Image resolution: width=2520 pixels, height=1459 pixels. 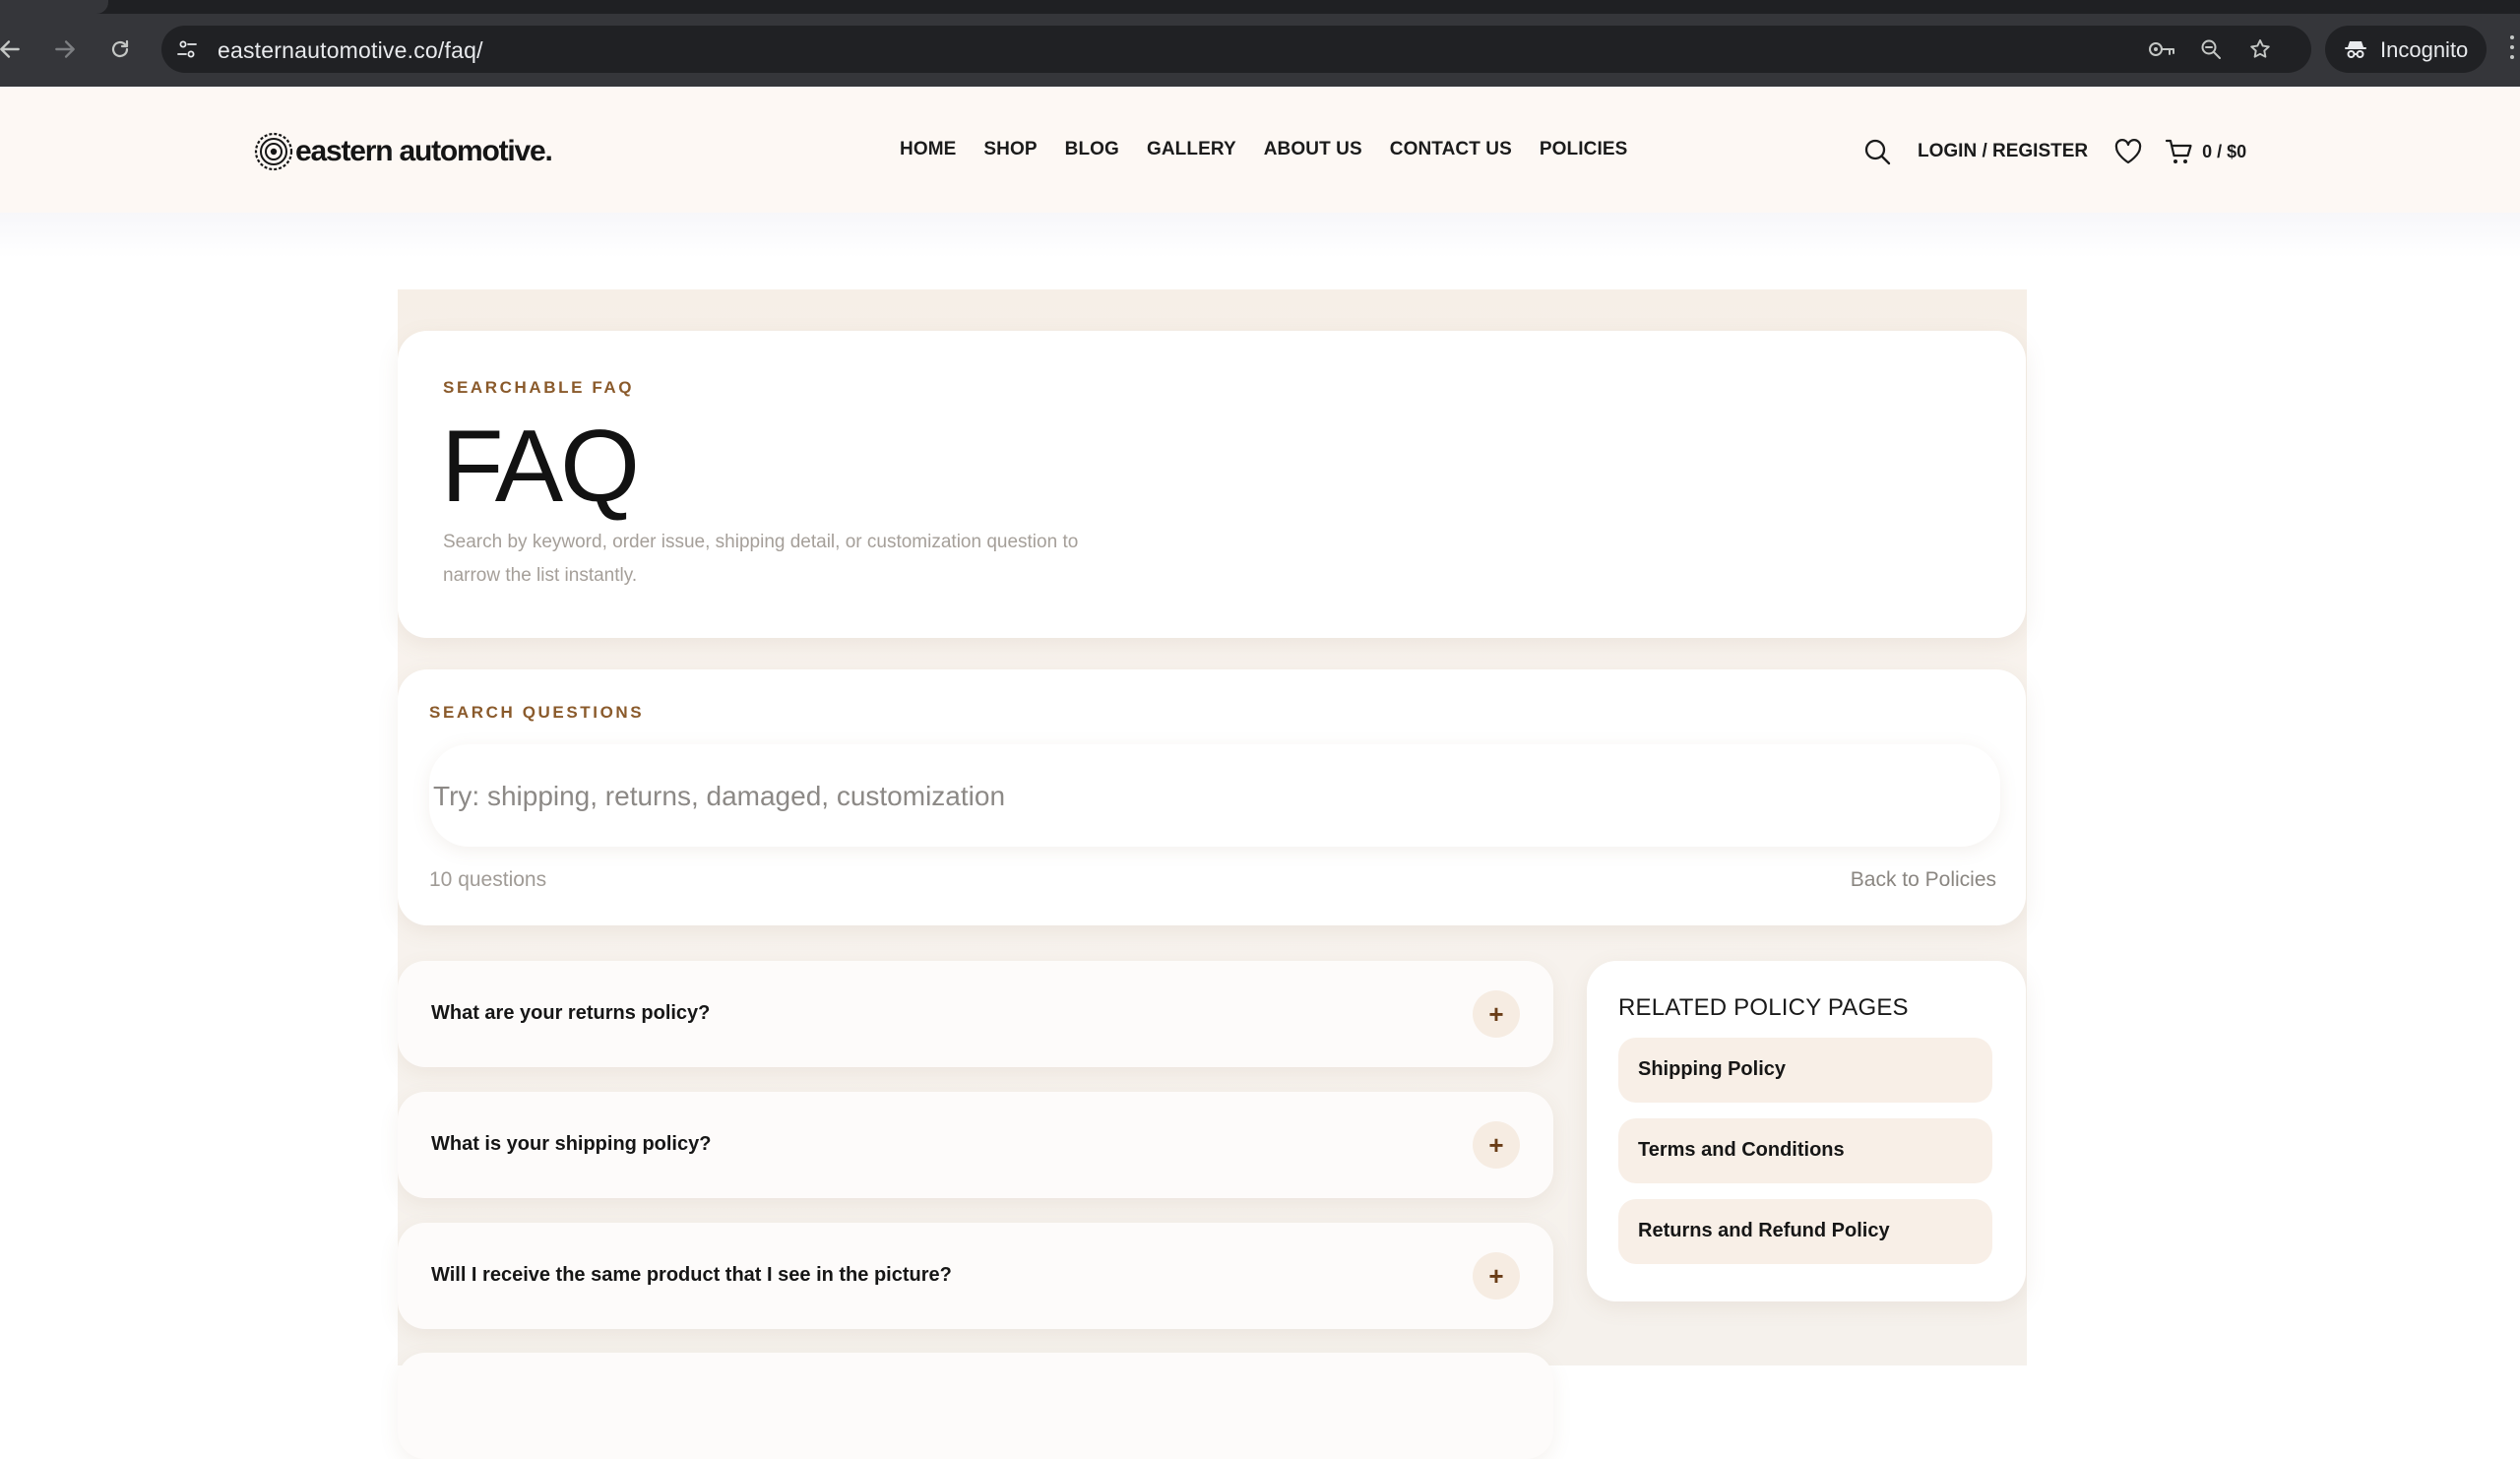 I want to click on back-arrow-icon, so click(x=16, y=49).